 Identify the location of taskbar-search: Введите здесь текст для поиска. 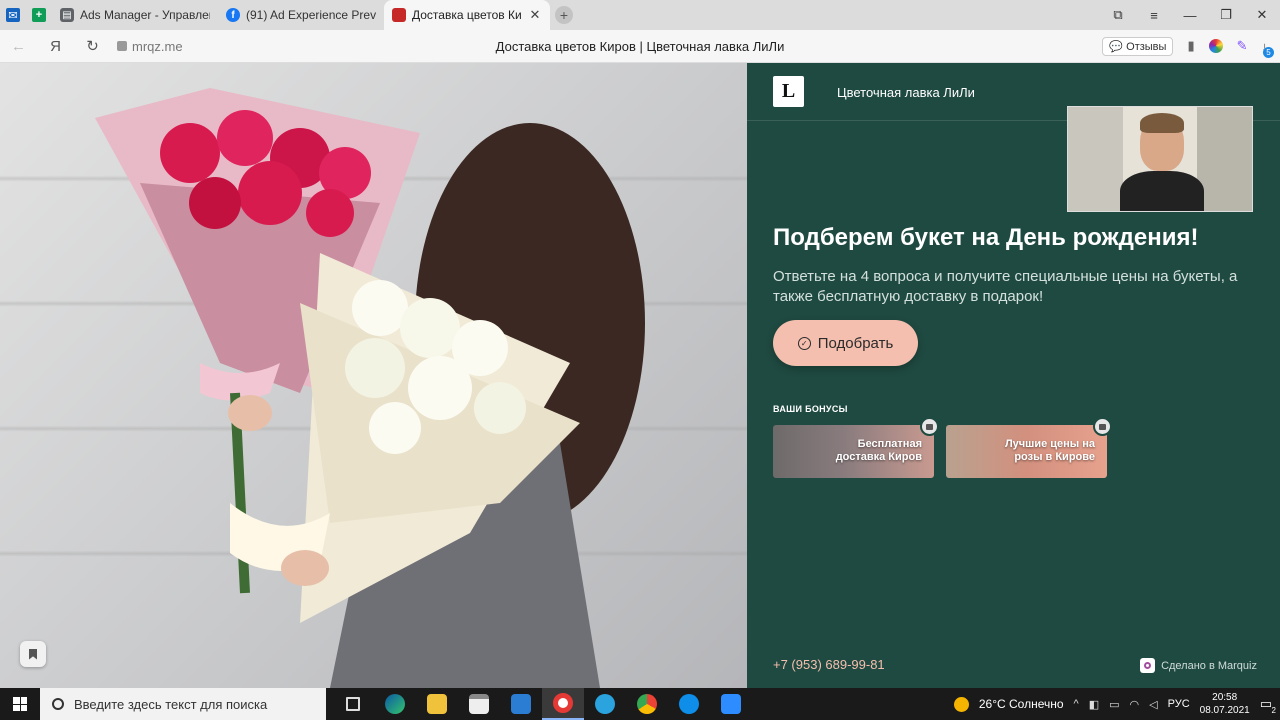
(183, 704).